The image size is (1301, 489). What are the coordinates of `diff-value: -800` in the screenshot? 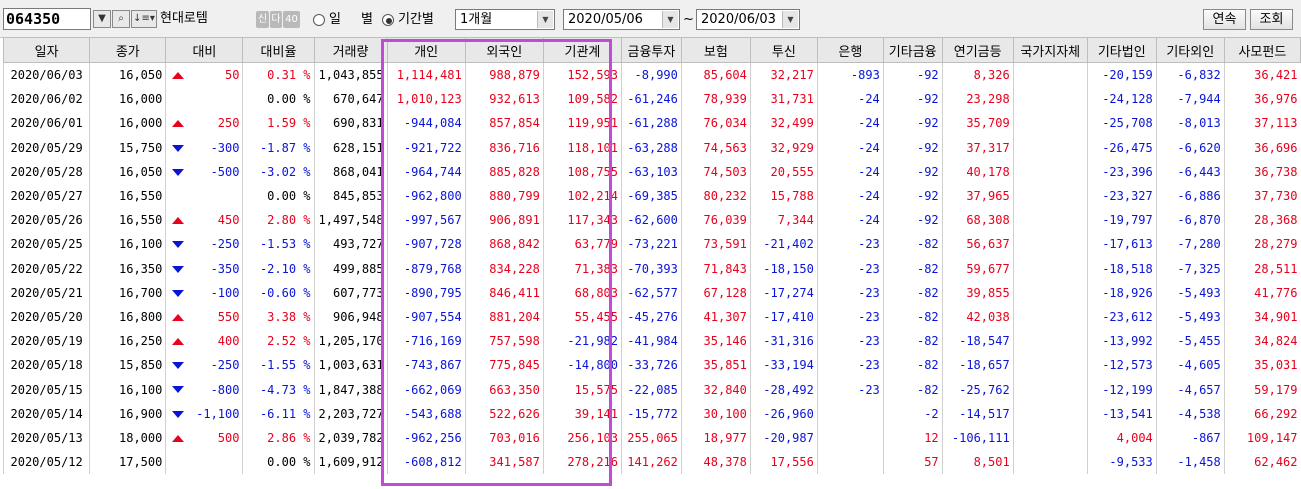 It's located at (225, 389).